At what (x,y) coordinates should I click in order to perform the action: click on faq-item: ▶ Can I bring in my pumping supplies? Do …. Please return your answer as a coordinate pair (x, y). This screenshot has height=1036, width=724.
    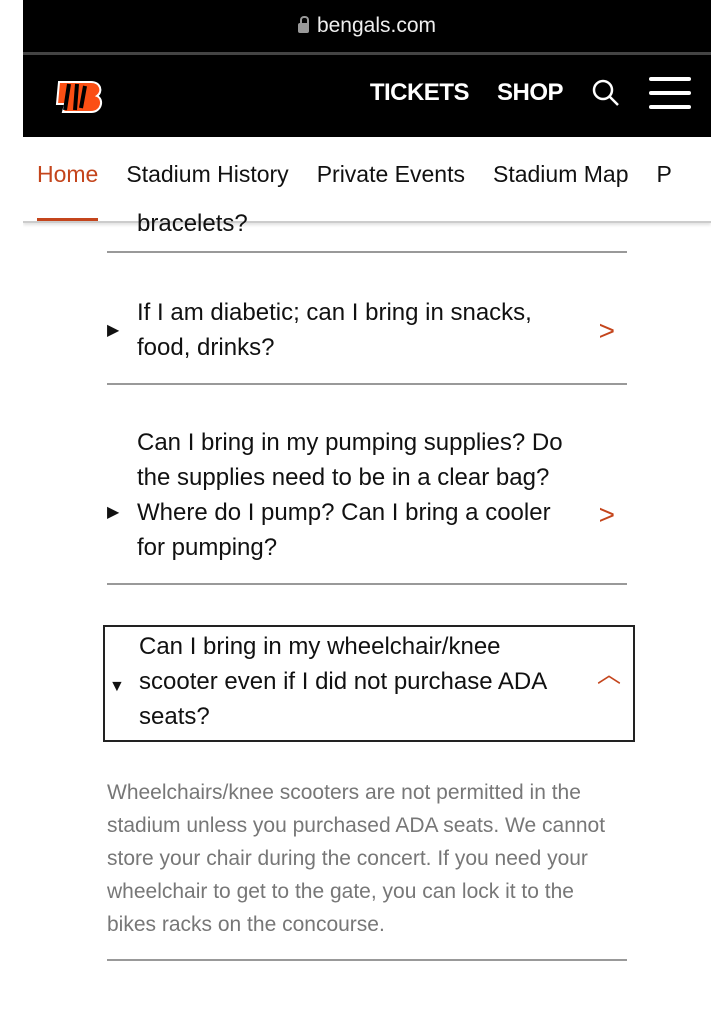
    Looking at the image, I should click on (367, 485).